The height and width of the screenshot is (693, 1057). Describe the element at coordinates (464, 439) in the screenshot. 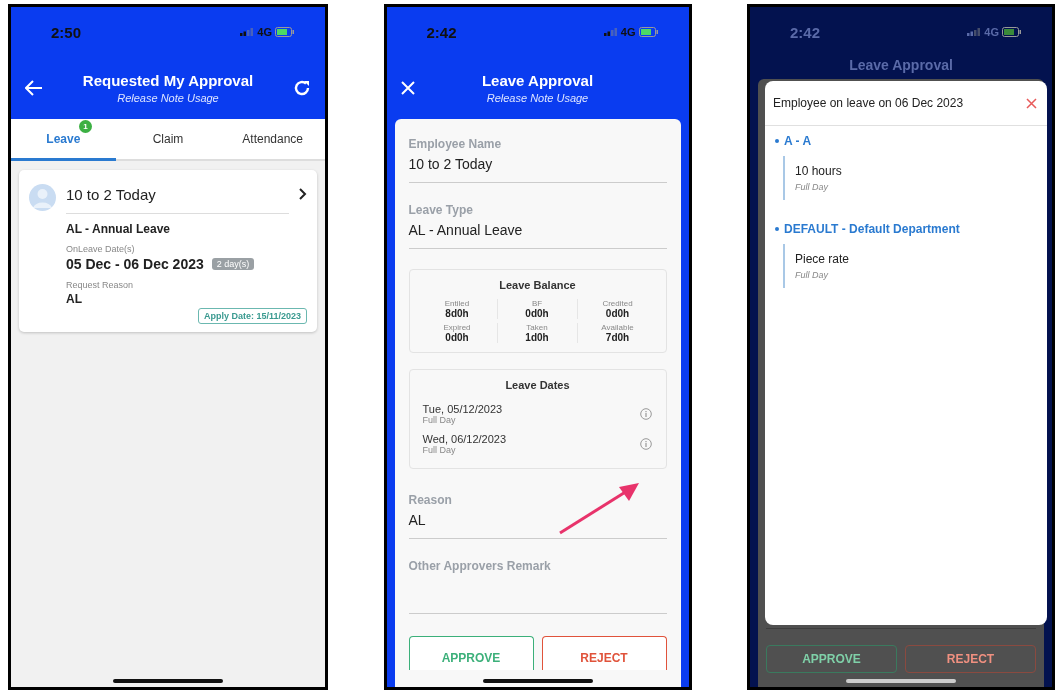

I see `leave-date: Wed, 06/12/2023` at that location.